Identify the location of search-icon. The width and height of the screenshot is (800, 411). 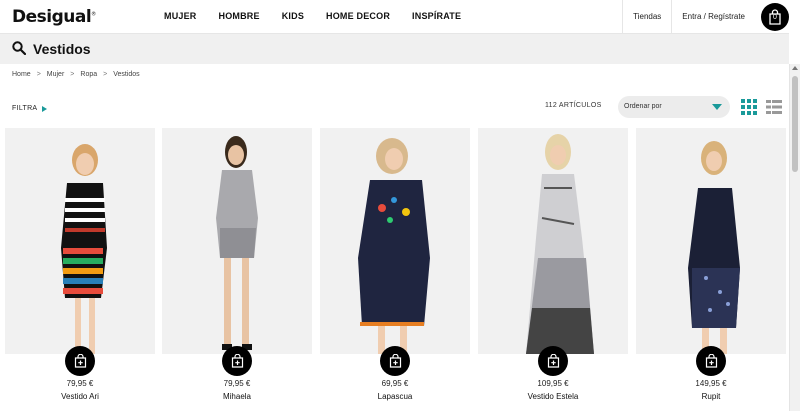
(19, 48).